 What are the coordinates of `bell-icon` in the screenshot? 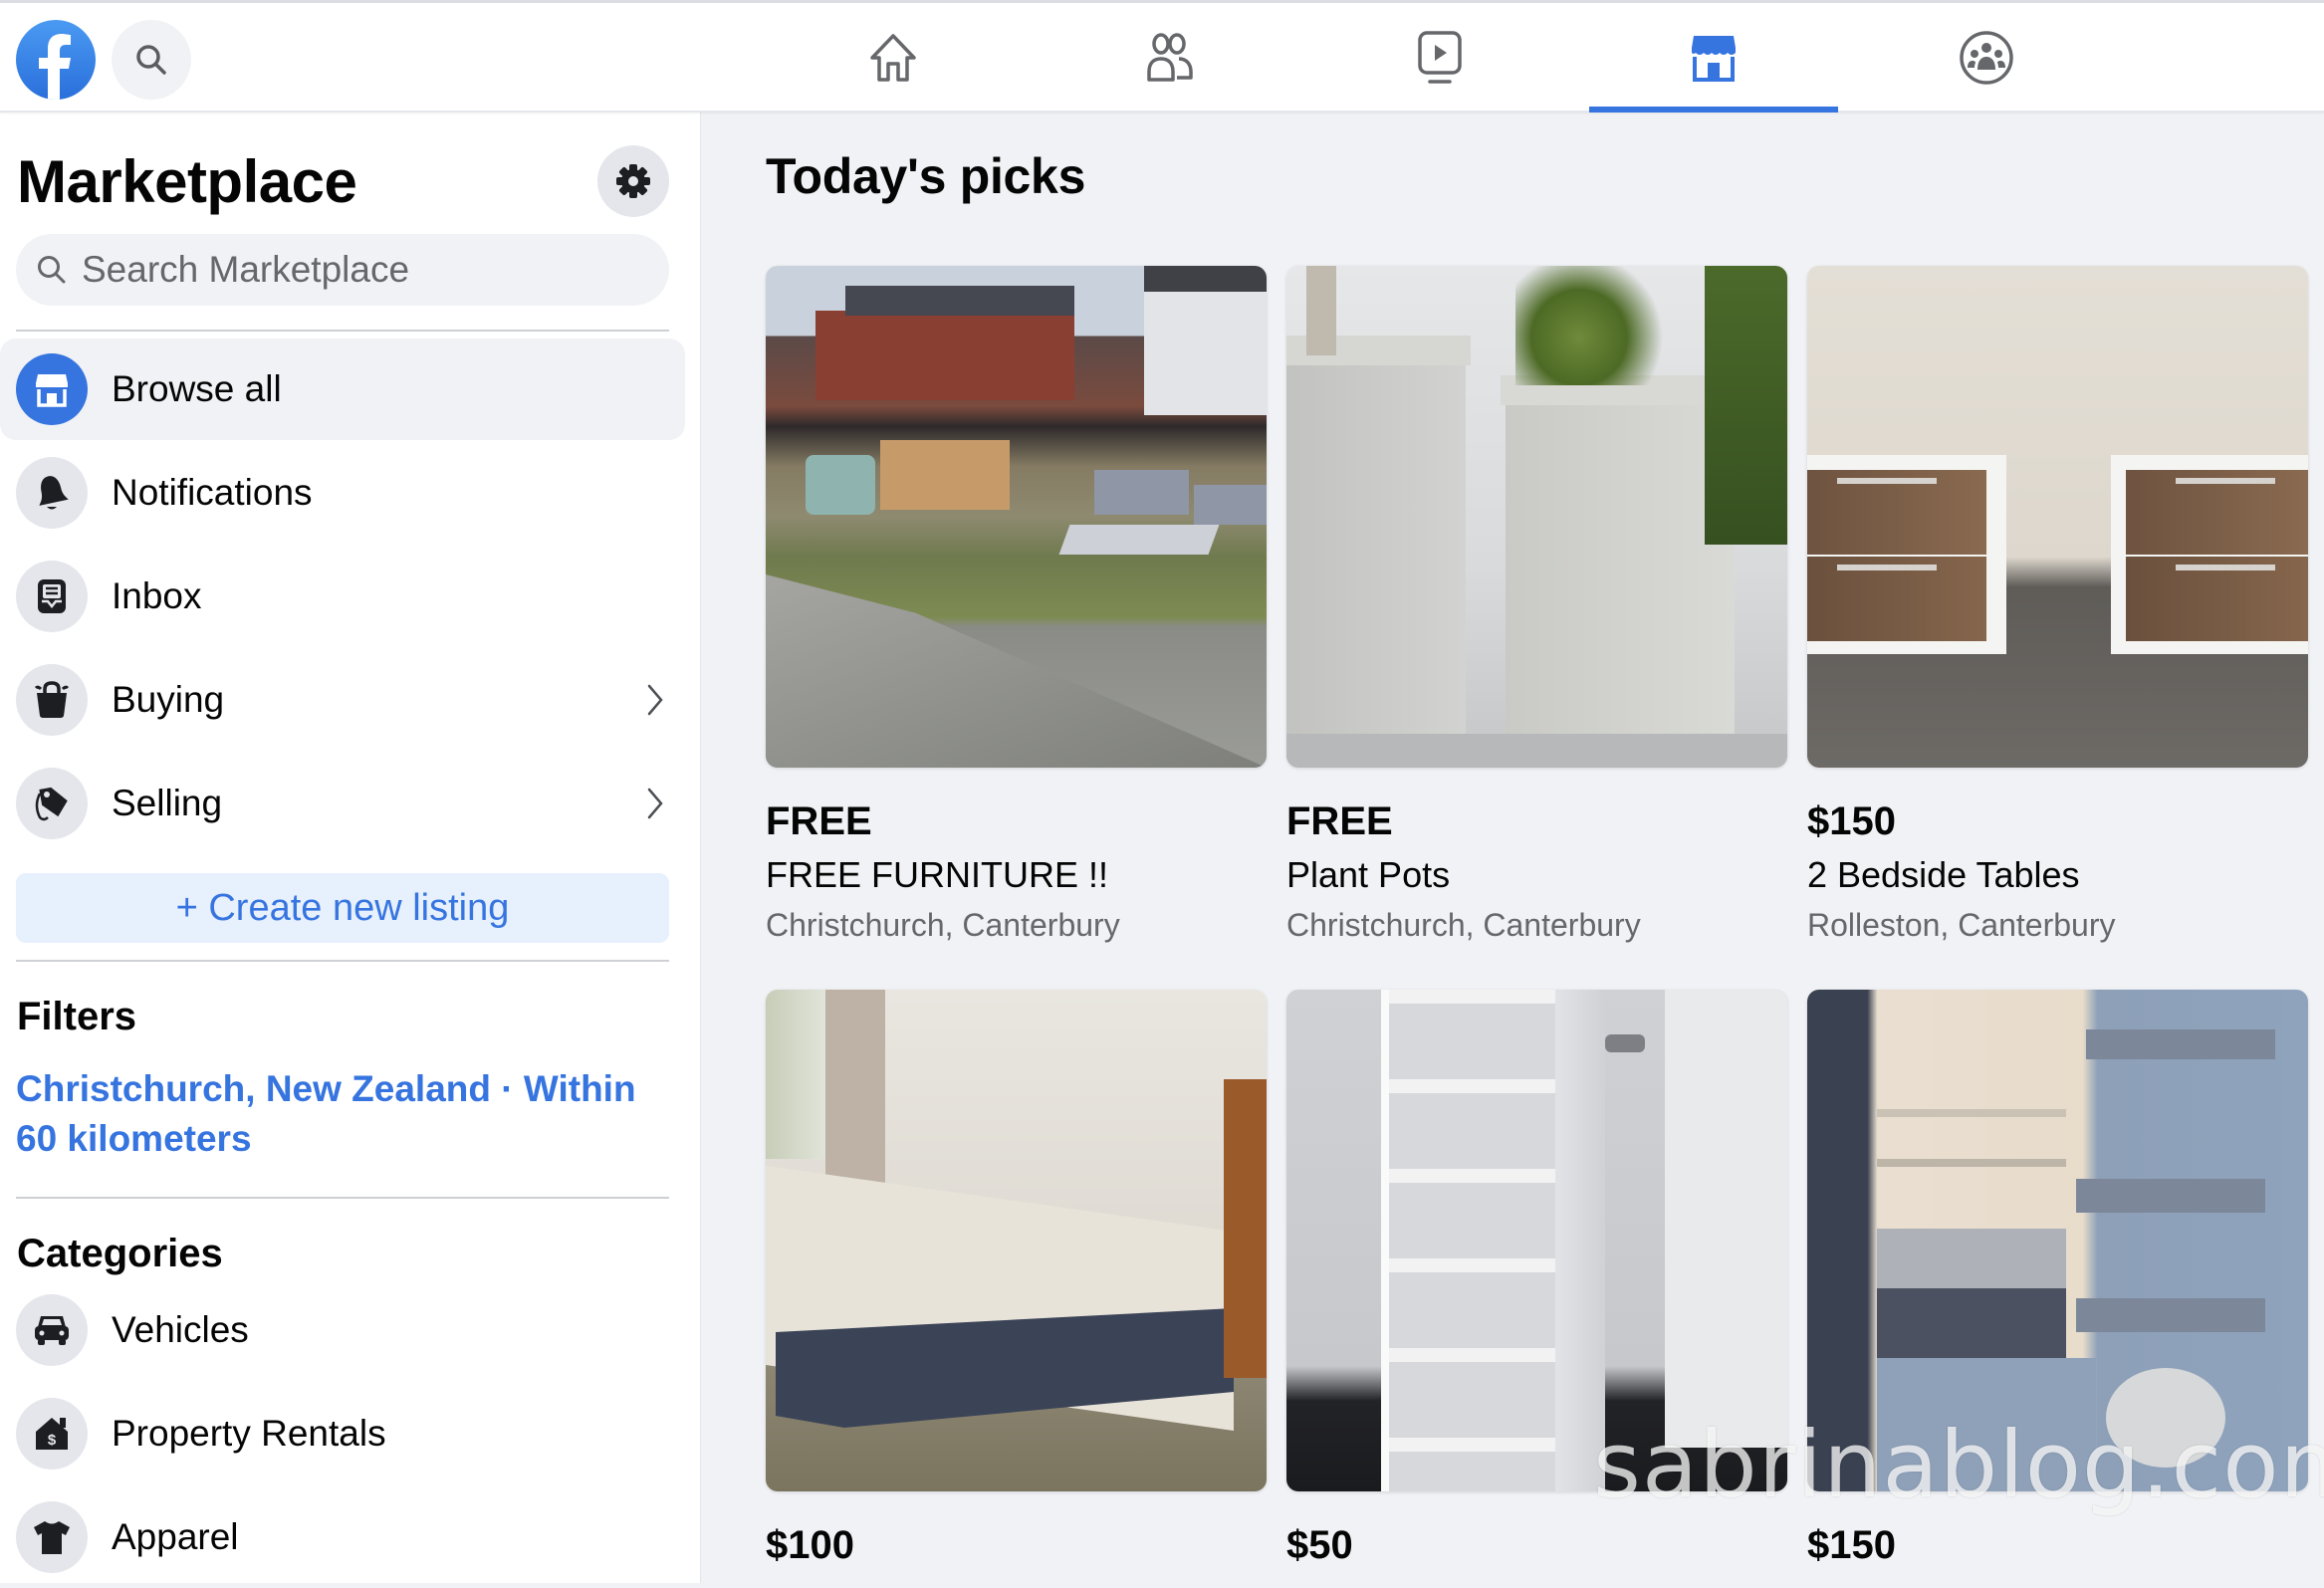 It's located at (54, 493).